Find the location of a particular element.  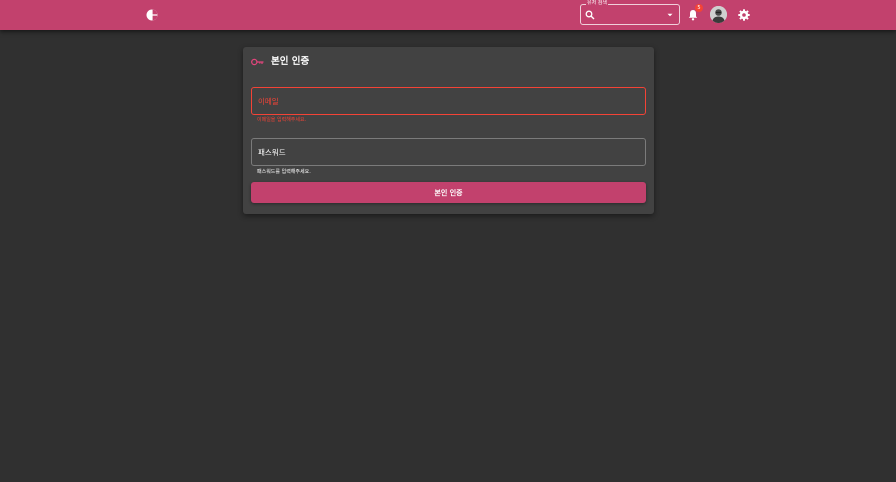

top-app-bar: 유저 검색 5 is located at coordinates (448, 15).